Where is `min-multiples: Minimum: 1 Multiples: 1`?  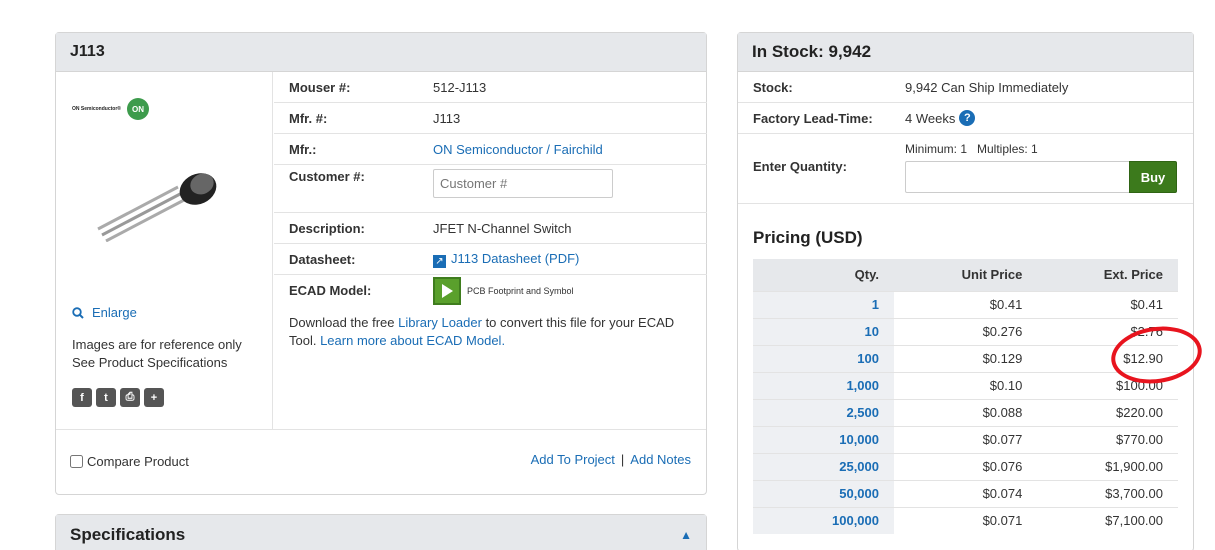 min-multiples: Minimum: 1 Multiples: 1 is located at coordinates (971, 149).